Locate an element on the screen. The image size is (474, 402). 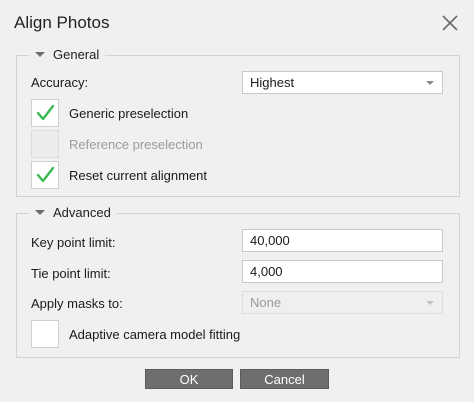
dialog-titlebar: Align Photos is located at coordinates (237, 22).